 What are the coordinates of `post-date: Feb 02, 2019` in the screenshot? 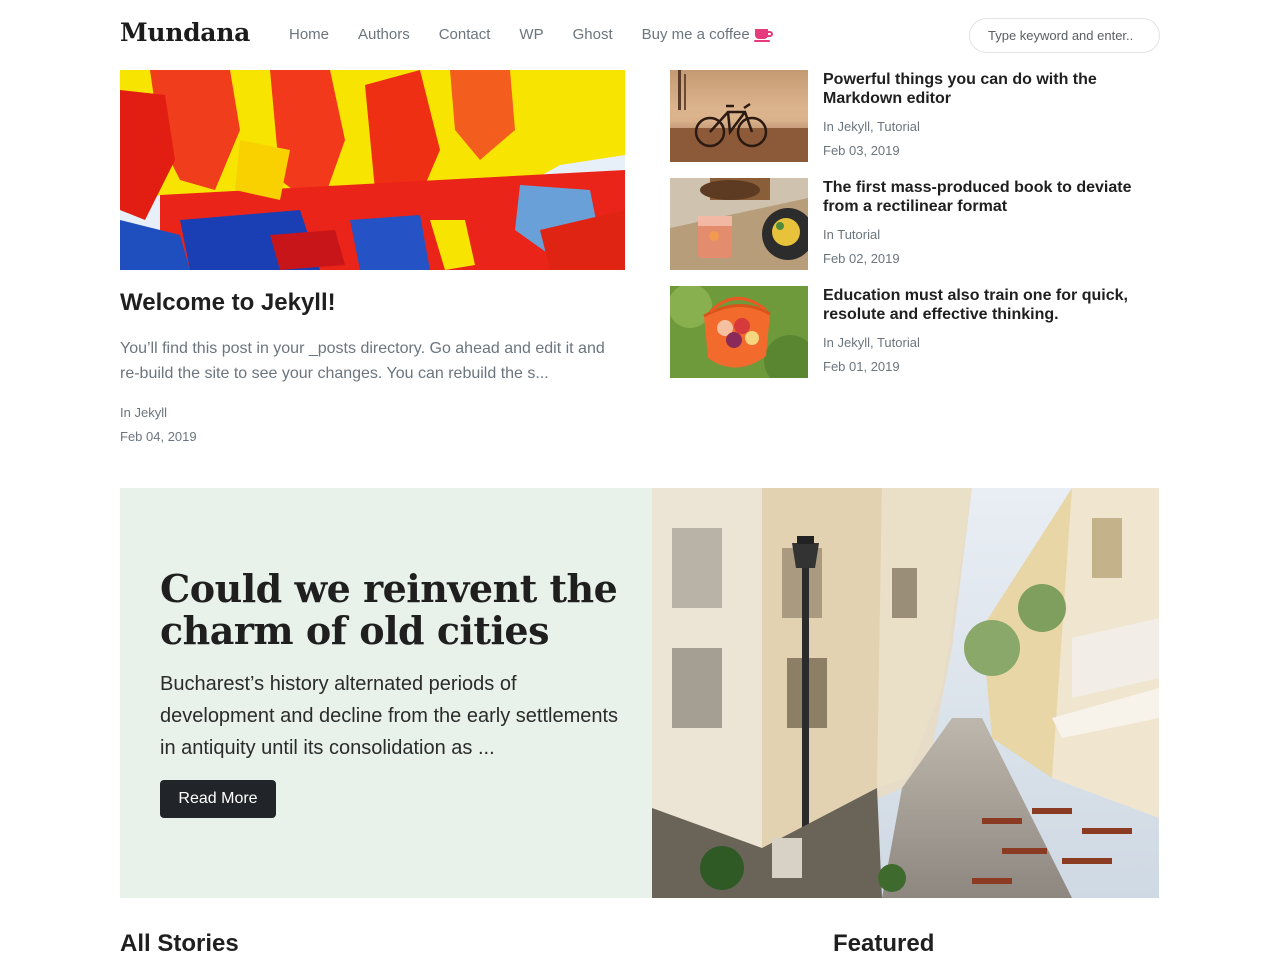 It's located at (861, 258).